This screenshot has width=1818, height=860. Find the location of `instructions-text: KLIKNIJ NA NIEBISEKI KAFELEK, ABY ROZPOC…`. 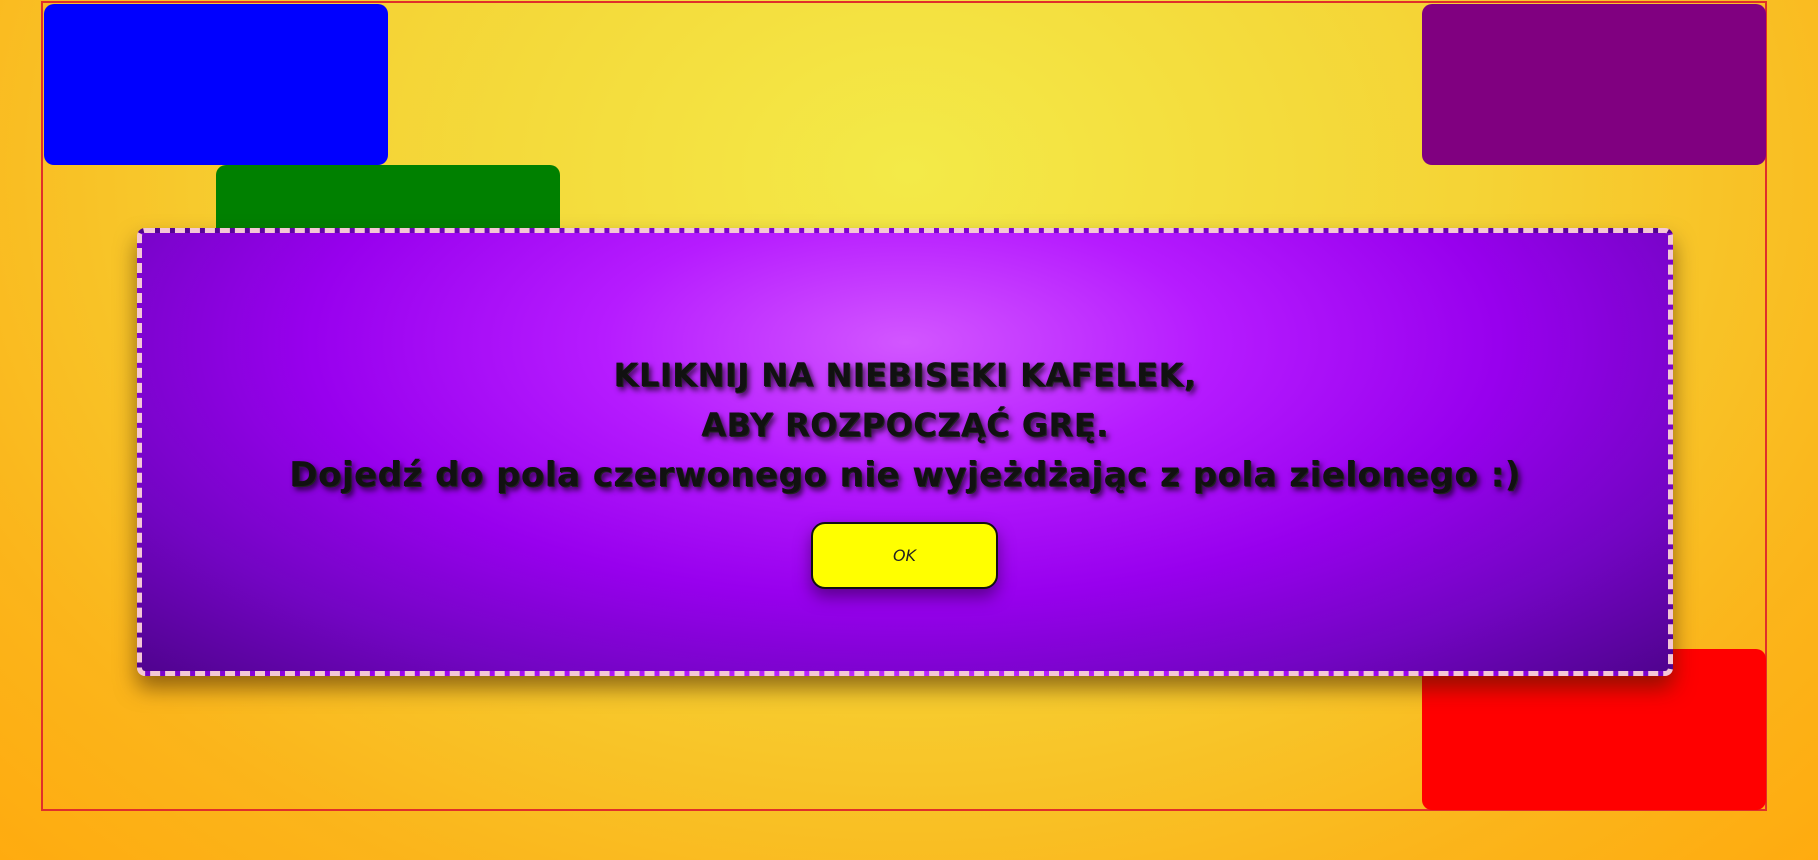

instructions-text: KLIKNIJ NA NIEBISEKI KAFELEK, ABY ROZPOC… is located at coordinates (905, 425).